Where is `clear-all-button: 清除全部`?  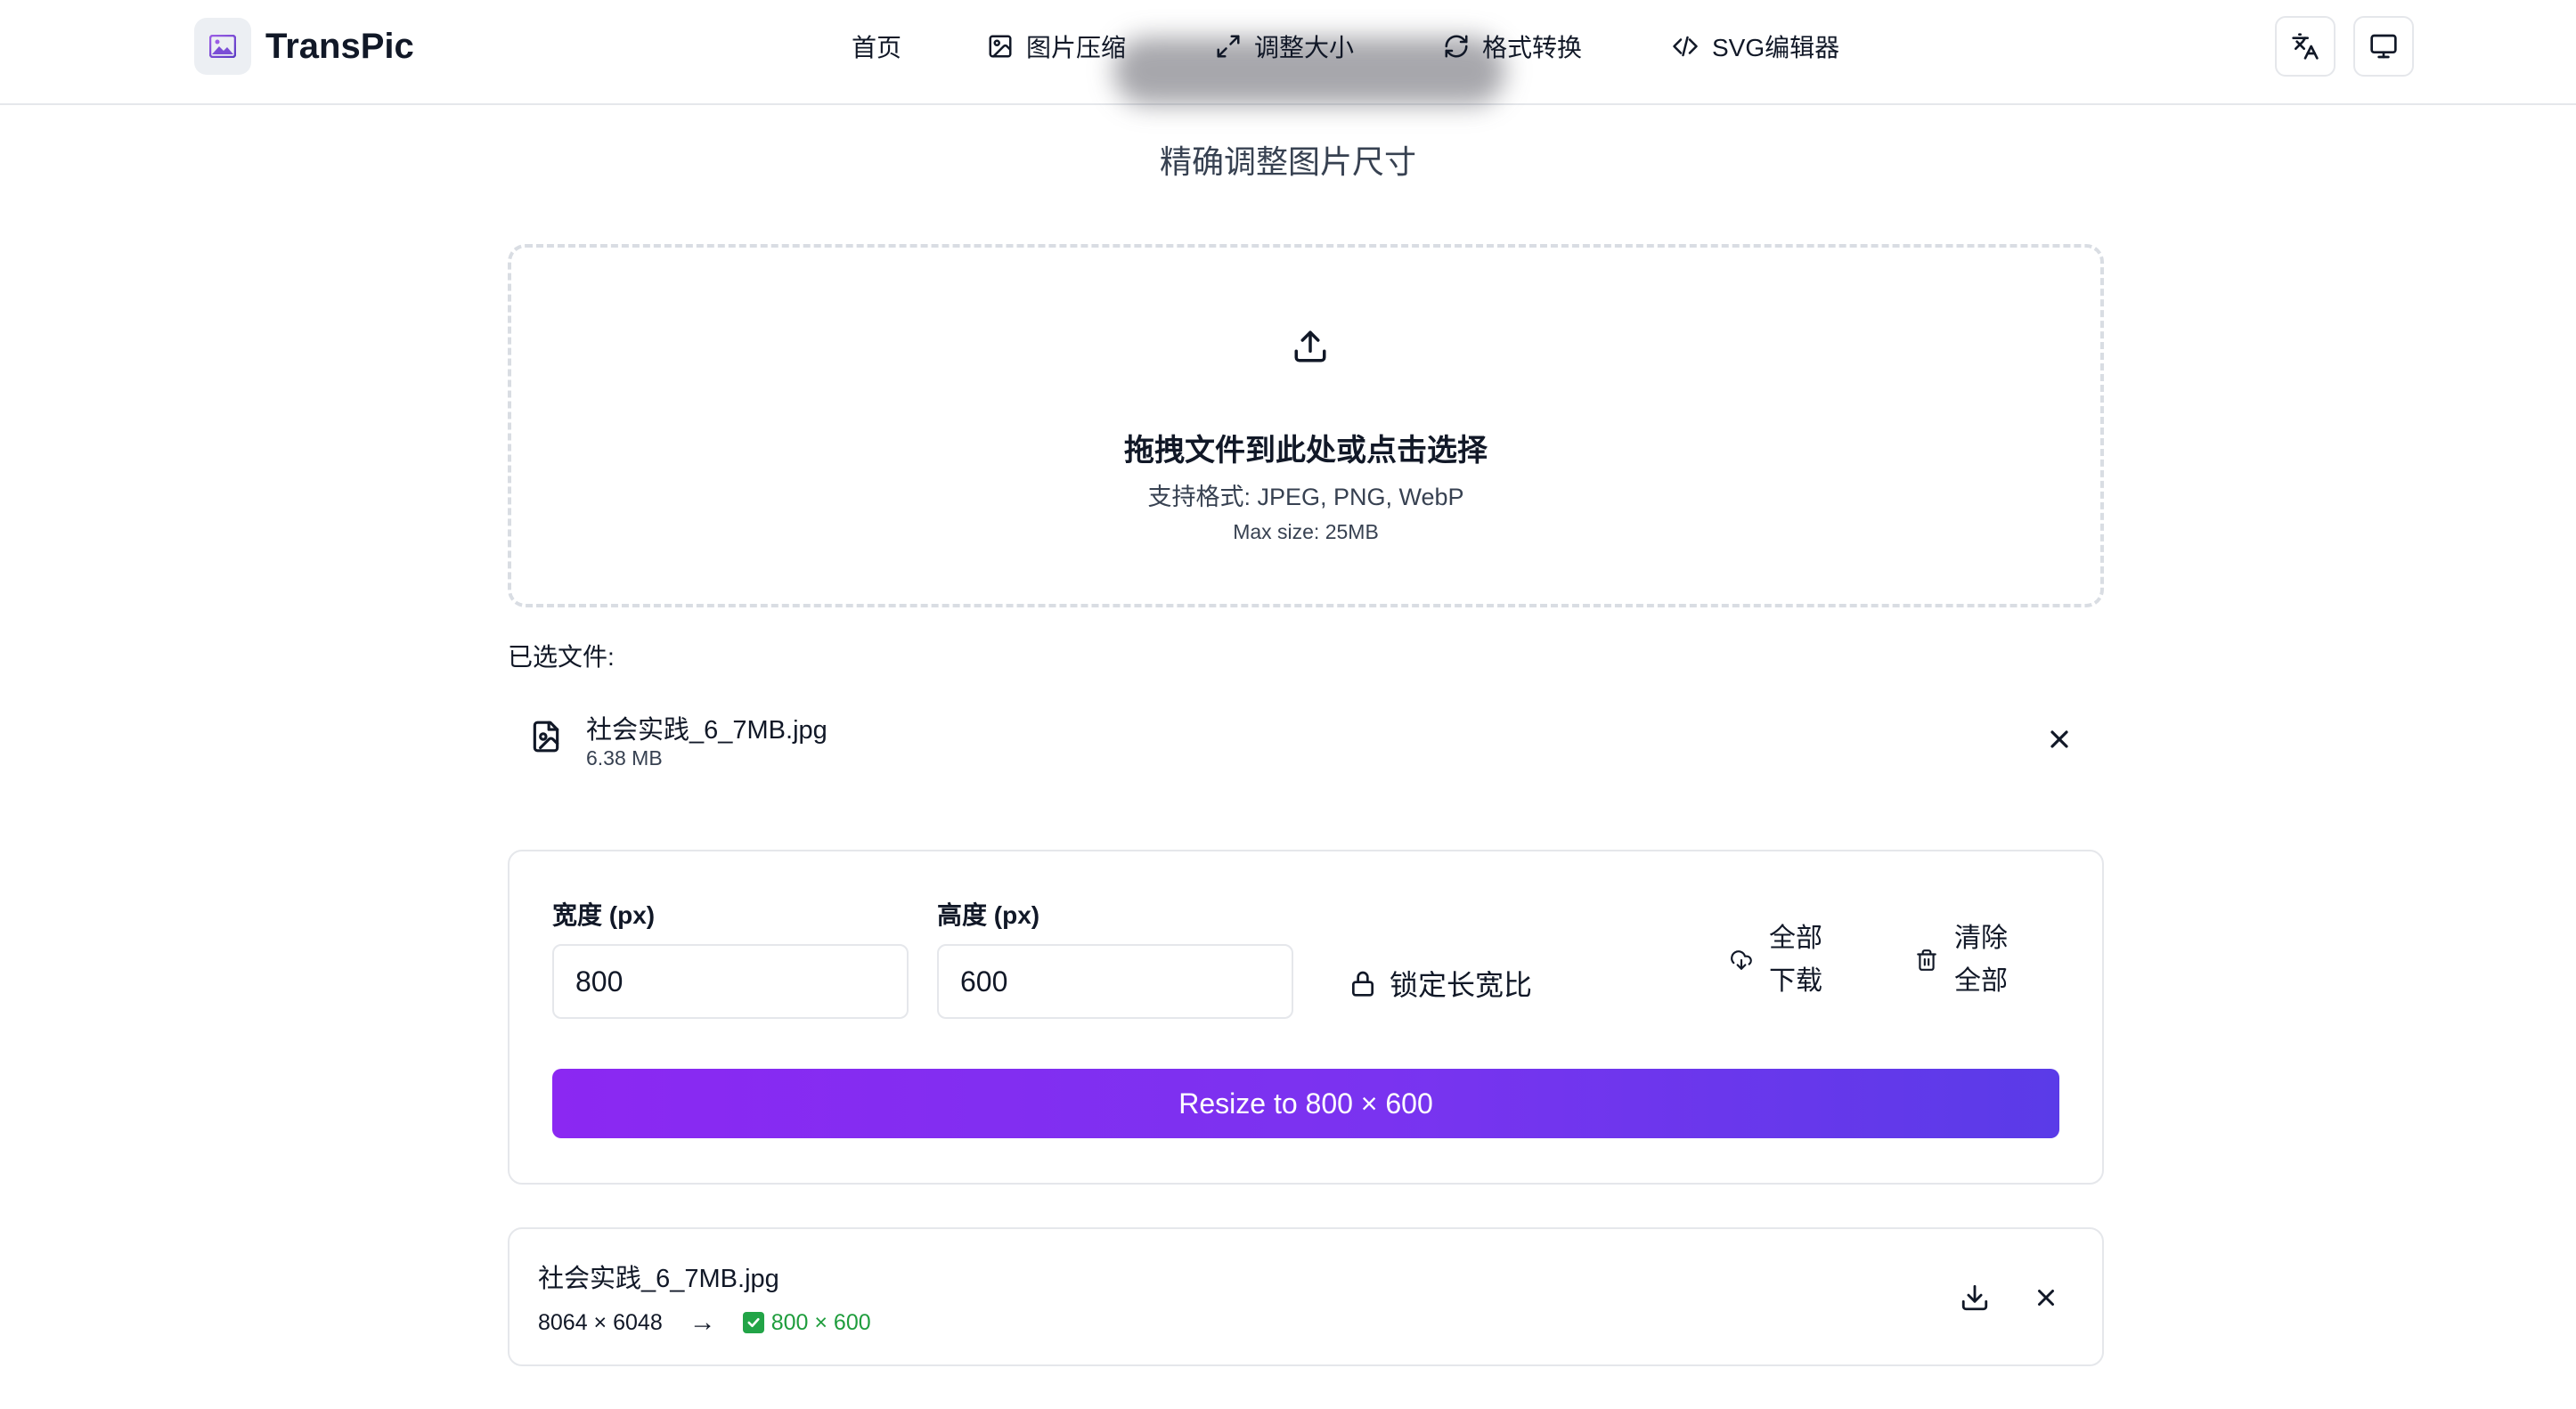 clear-all-button: 清除全部 is located at coordinates (1963, 961).